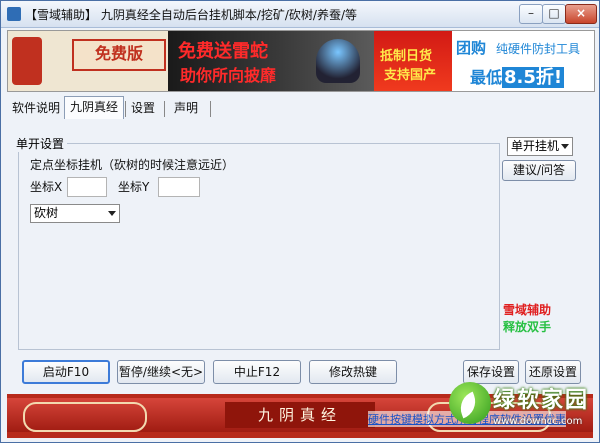  What do you see at coordinates (46, 213) in the screenshot?
I see `action-select-value: 砍树` at bounding box center [46, 213].